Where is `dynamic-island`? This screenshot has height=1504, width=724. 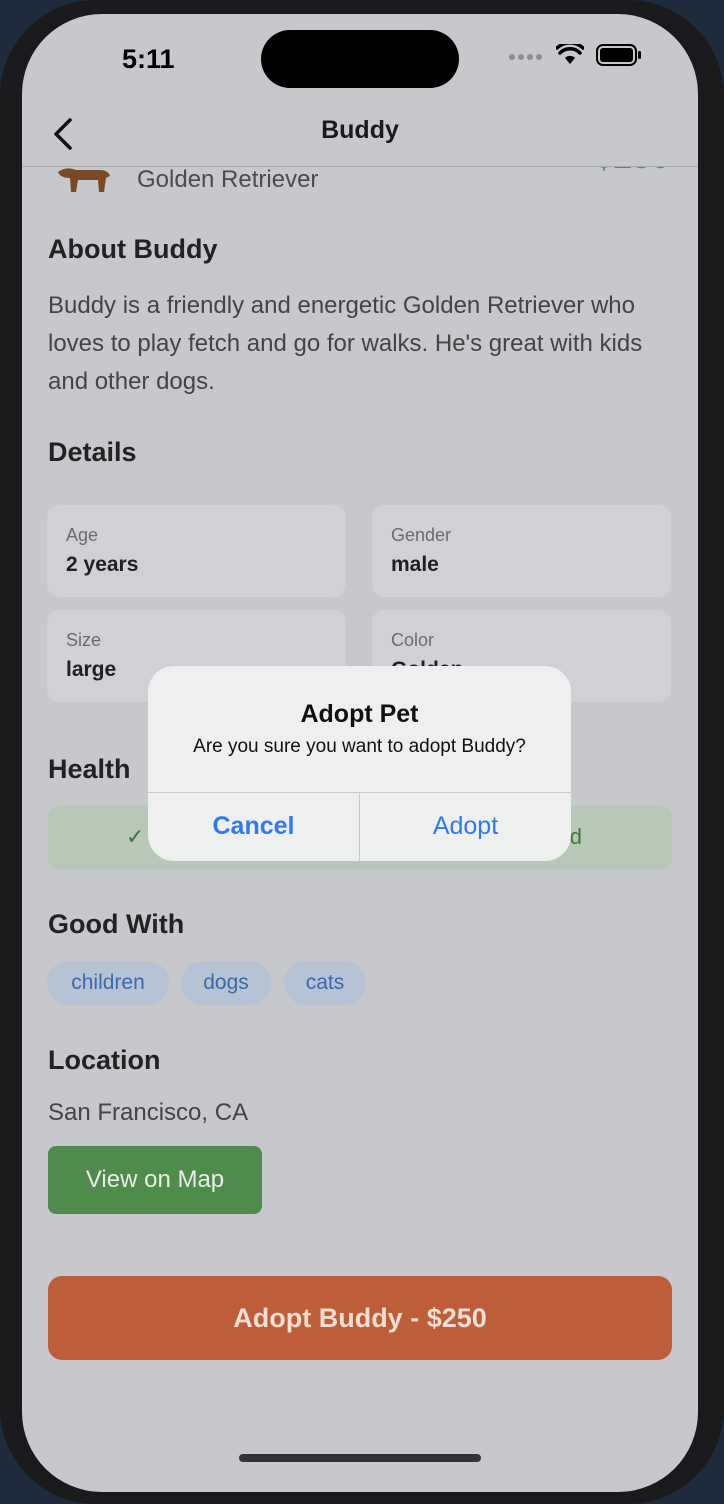
dynamic-island is located at coordinates (360, 59).